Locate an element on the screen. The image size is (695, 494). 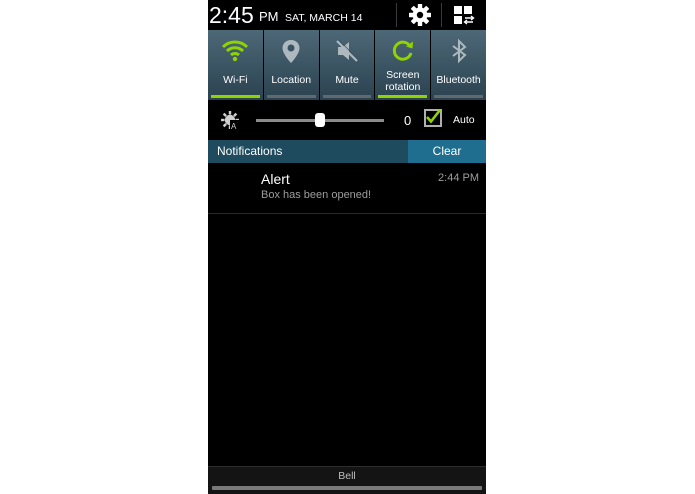
mute-icon is located at coordinates (347, 50).